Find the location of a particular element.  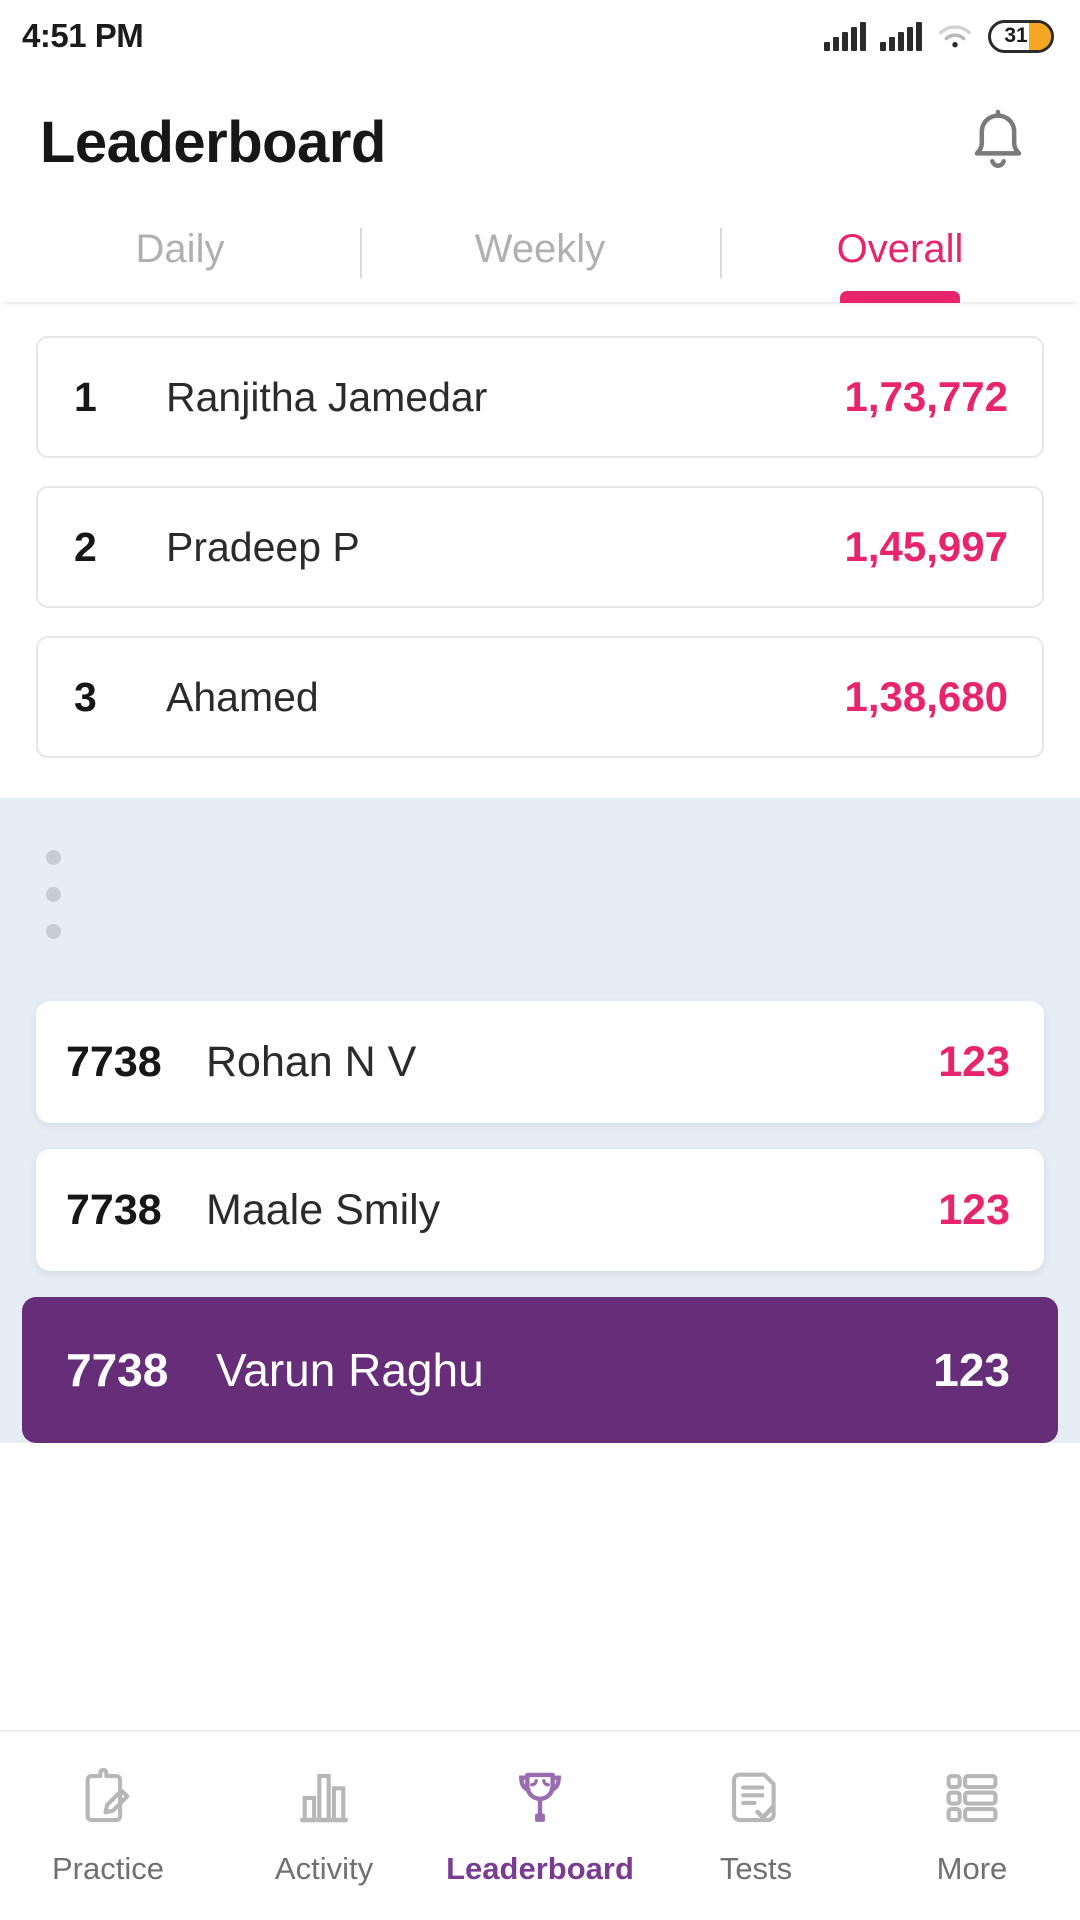

user-name: Pradeep P is located at coordinates (263, 546).